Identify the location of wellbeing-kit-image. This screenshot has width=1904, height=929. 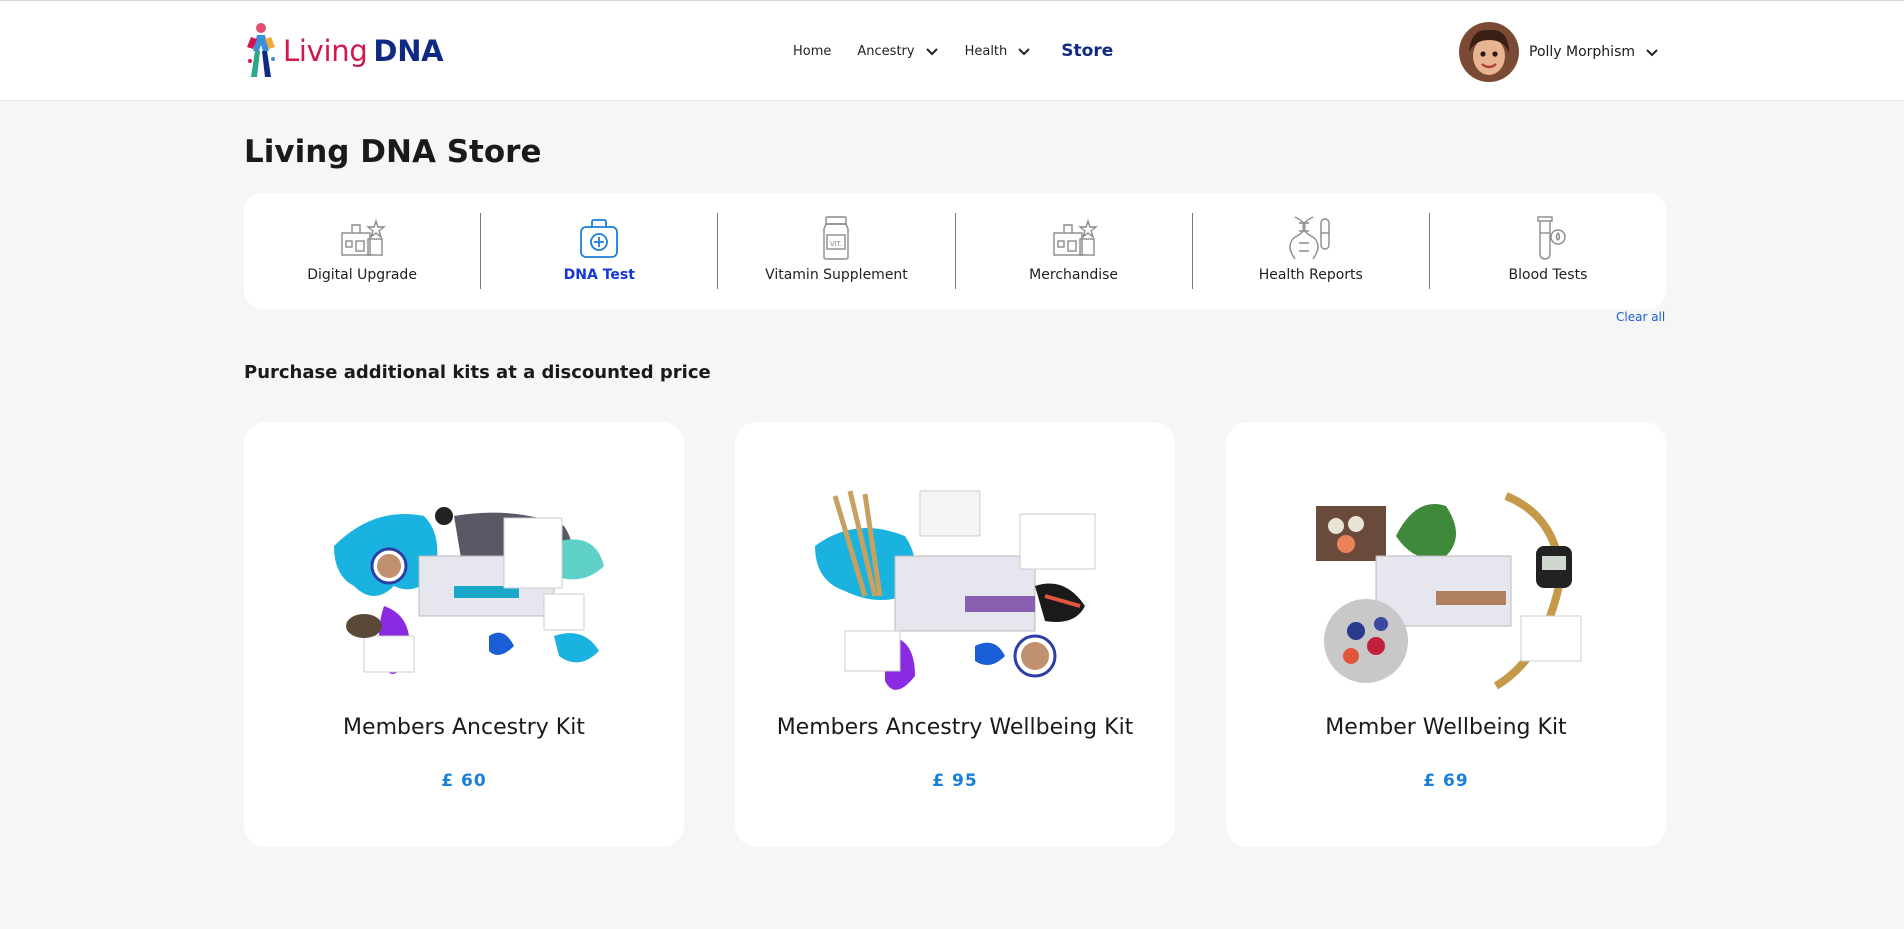
(1449, 591).